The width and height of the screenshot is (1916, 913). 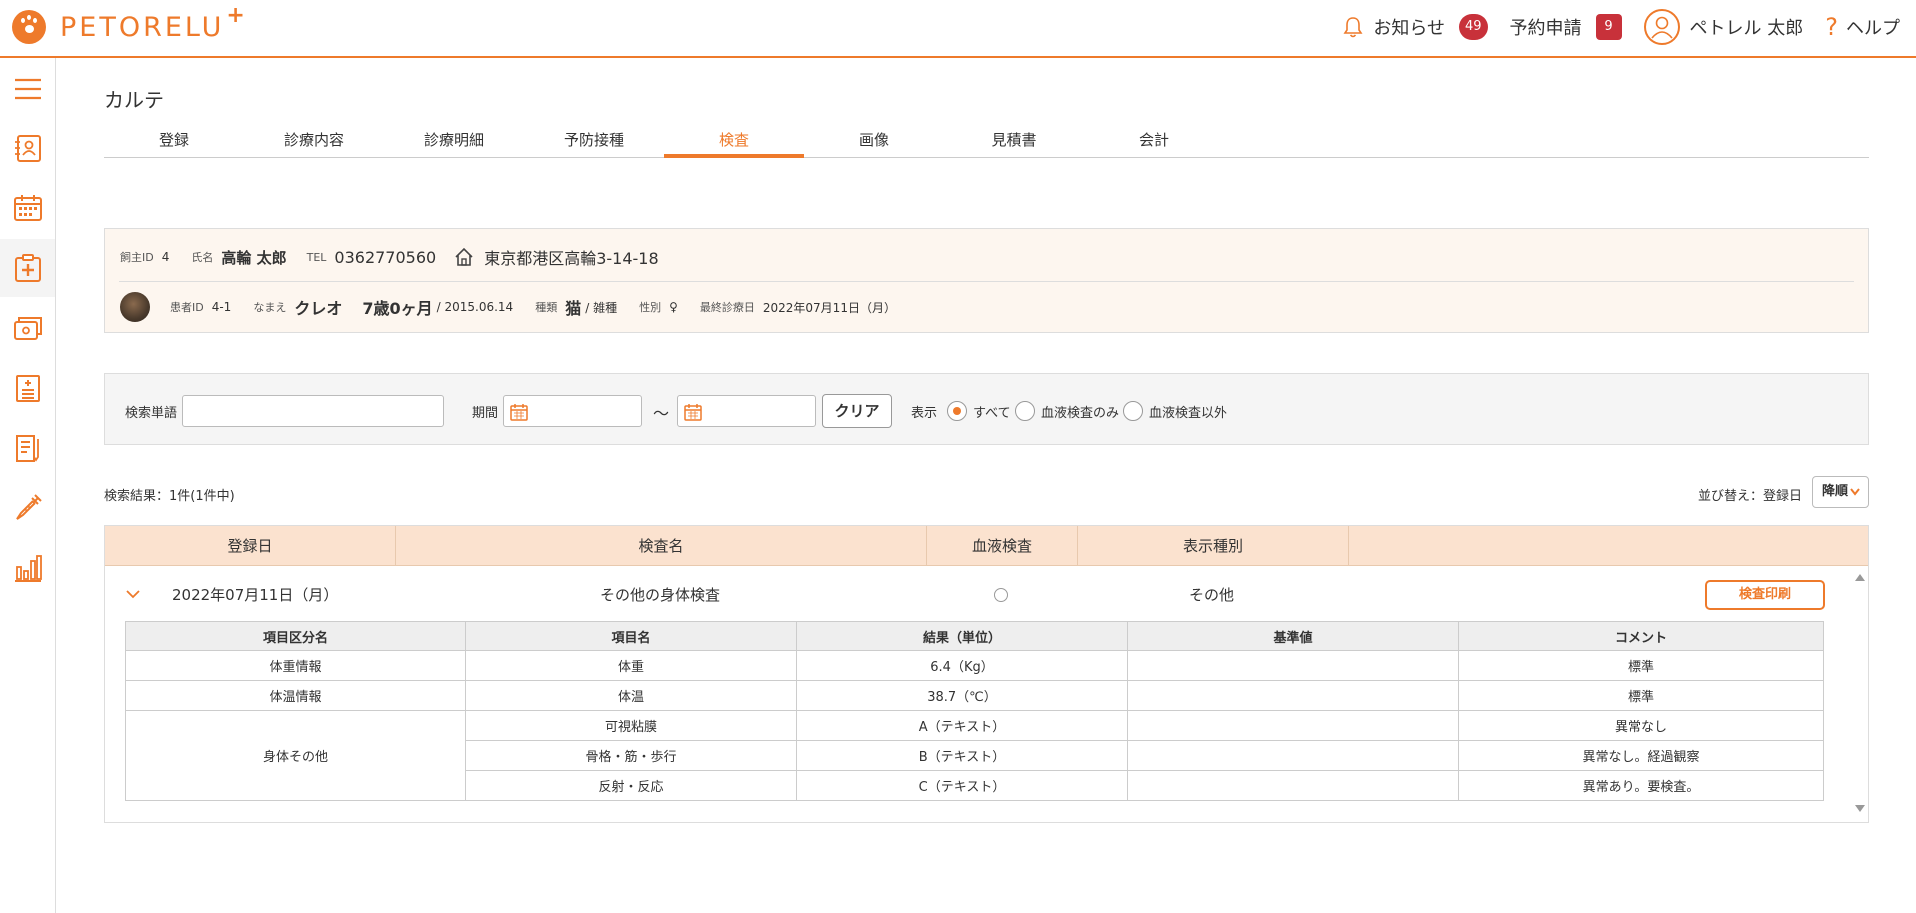 I want to click on table-row: 体重情報 体重 6.4（Kg） 標準, so click(x=974, y=665).